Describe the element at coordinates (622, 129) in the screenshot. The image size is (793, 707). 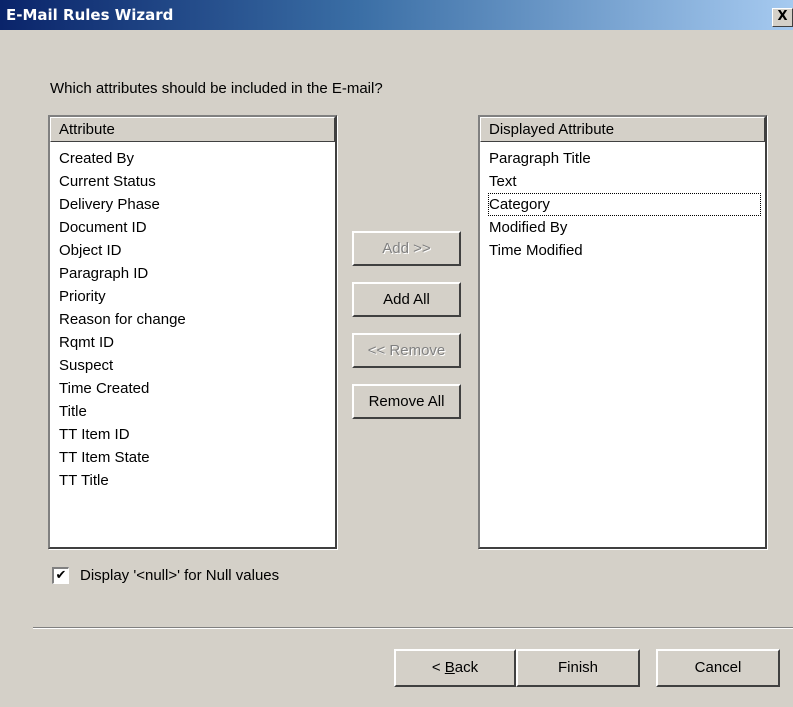
I see `displayed-attributes-header: Displayed Attribute` at that location.